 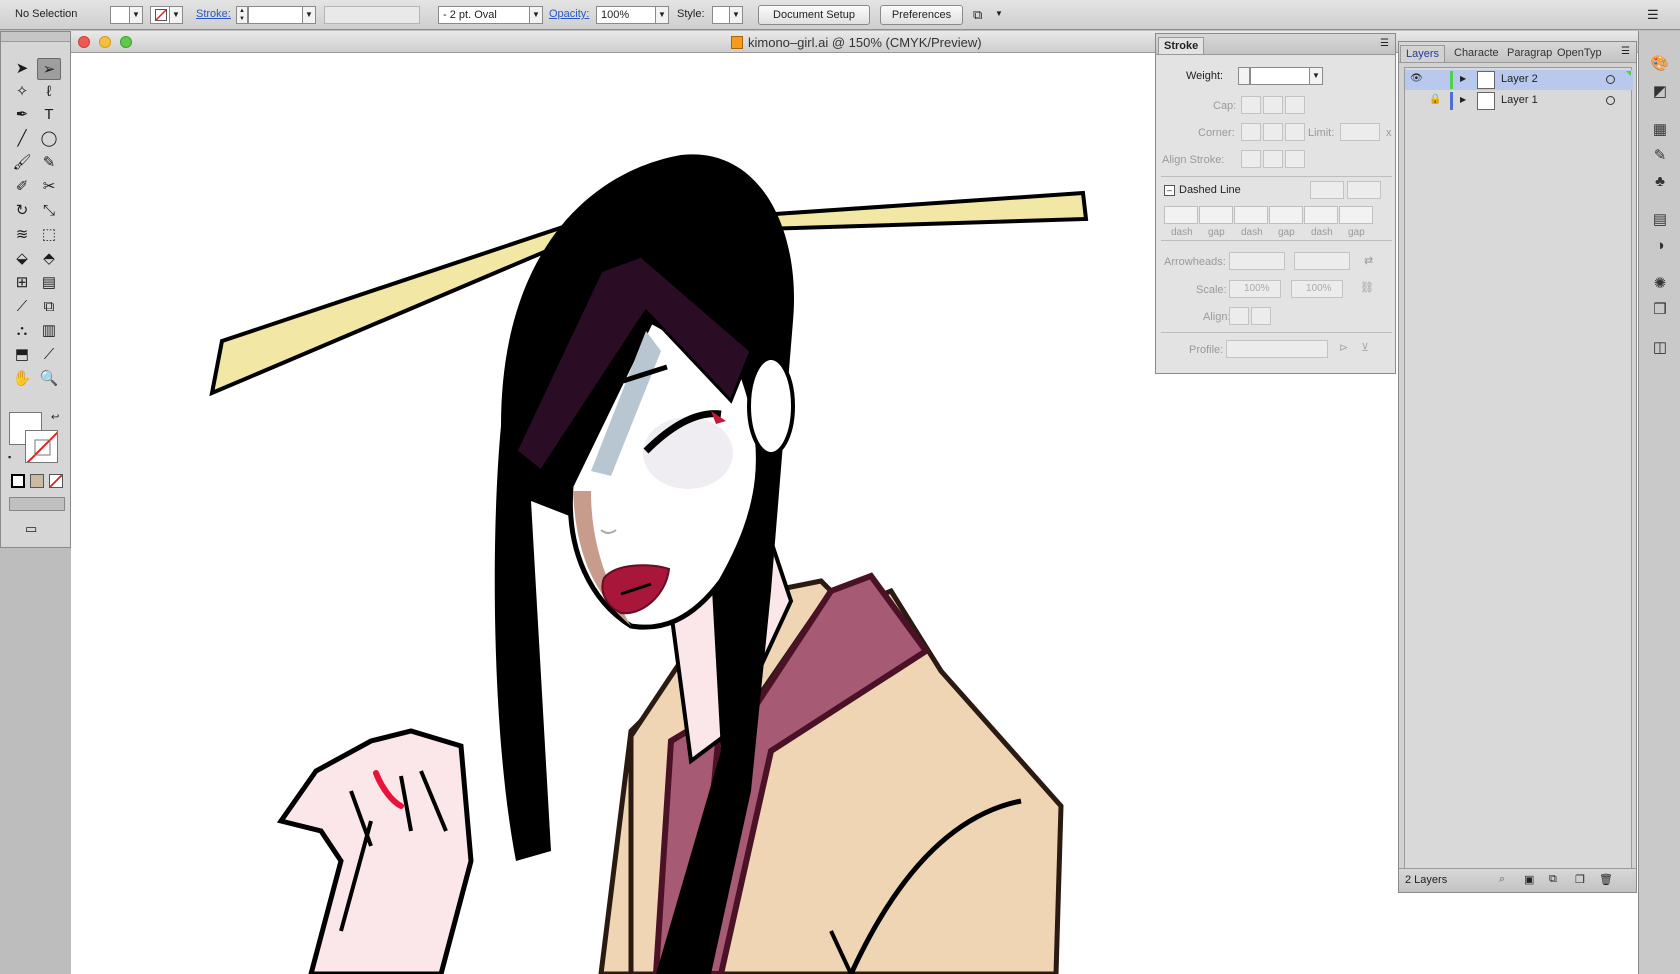 I want to click on tab-paragraph: Paragrap, so click(x=1529, y=53).